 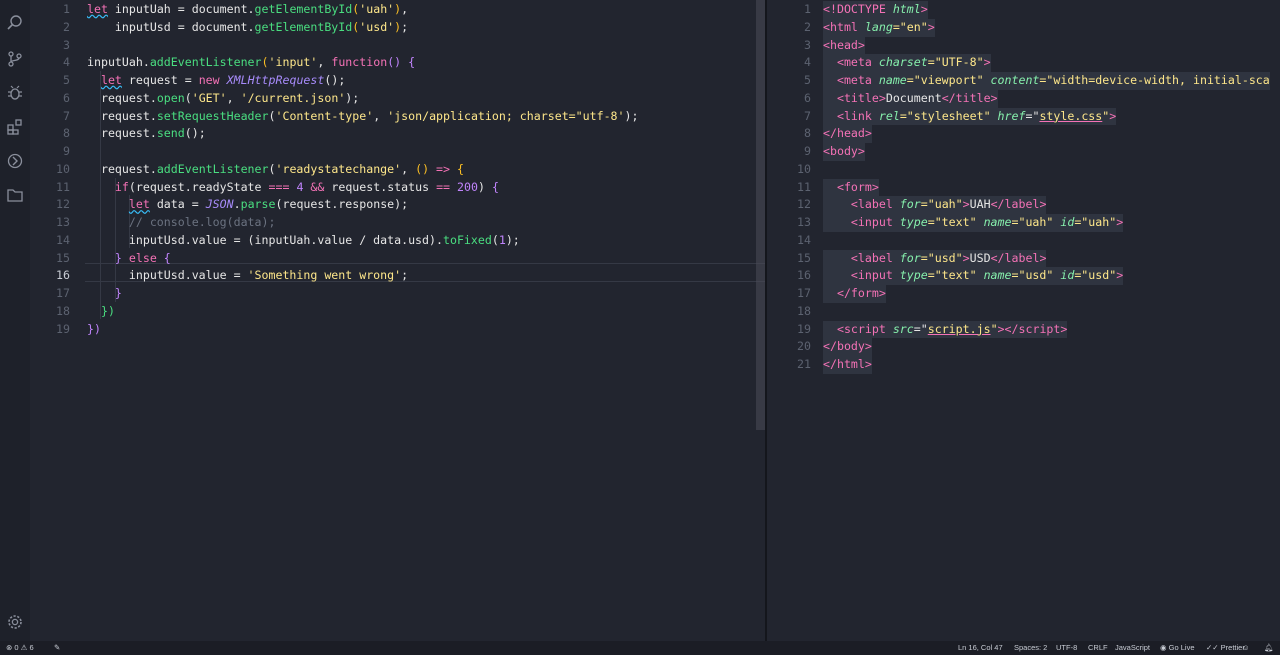 I want to click on code-text: </head>, so click(x=847, y=134).